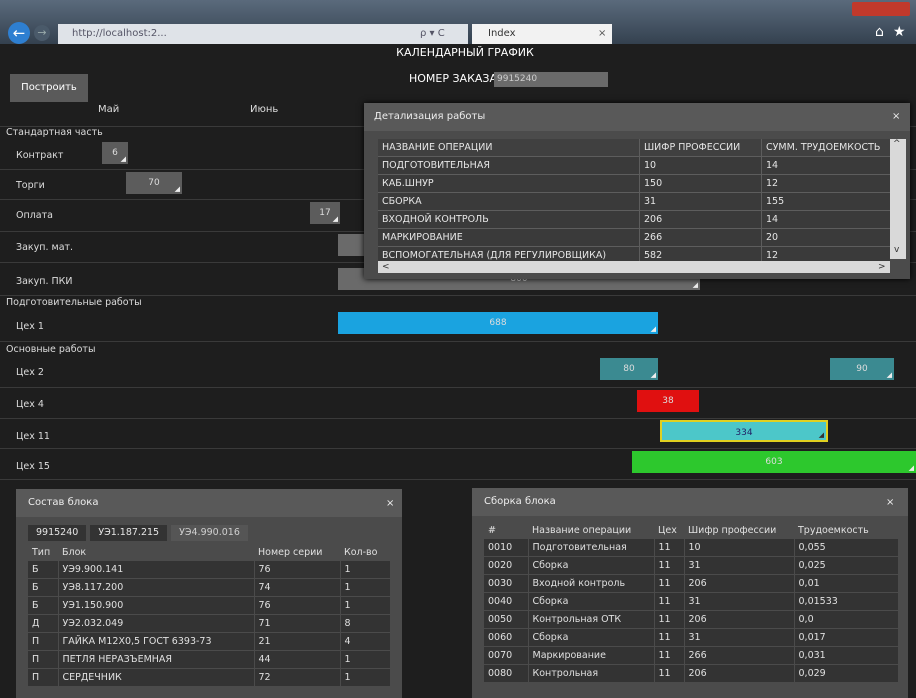  What do you see at coordinates (509, 148) in the screenshot?
I see `column-header: НАЗВАНИЕ ОПЕРАЦИИ` at bounding box center [509, 148].